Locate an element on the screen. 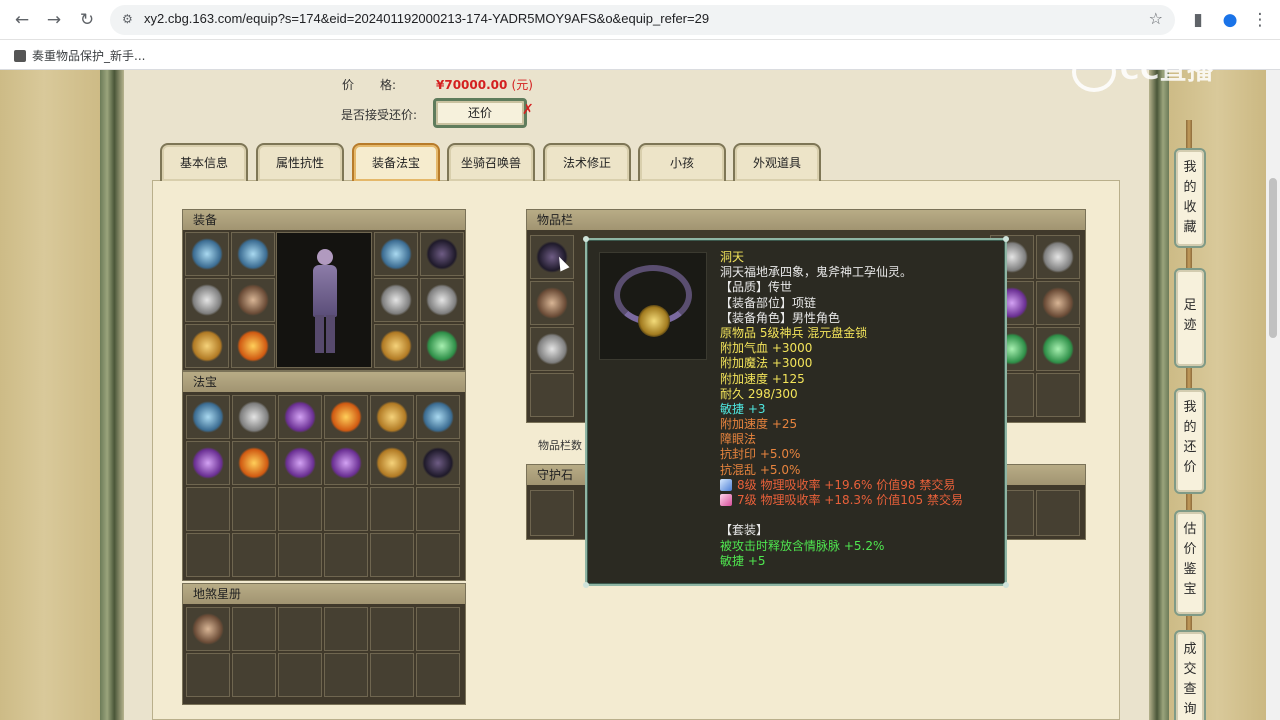 This screenshot has width=1280, height=720. side-nav-history: 足迹 is located at coordinates (1190, 318).